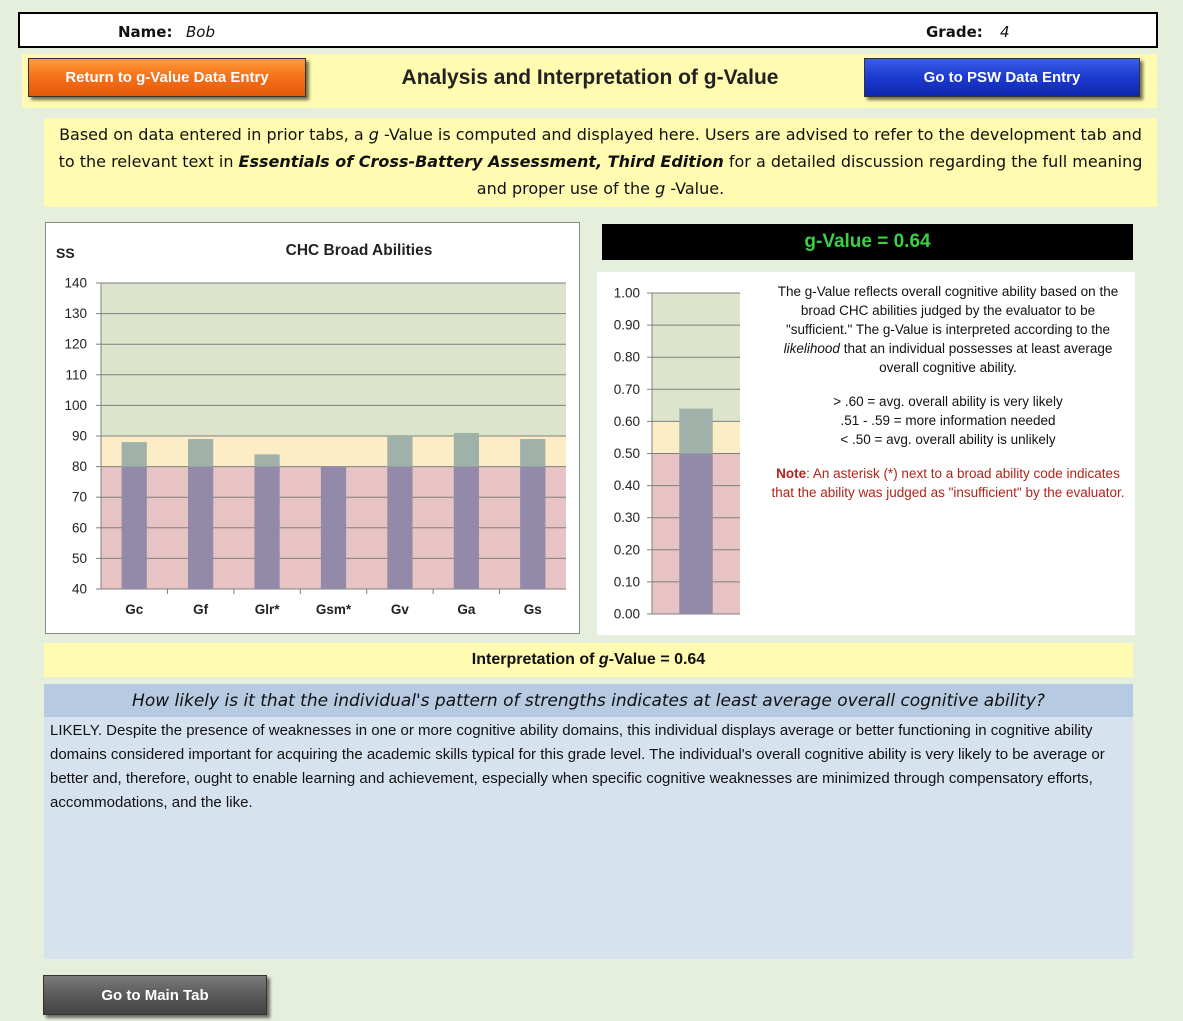 The width and height of the screenshot is (1183, 1021). I want to click on y-tick-label: 90, so click(79, 436).